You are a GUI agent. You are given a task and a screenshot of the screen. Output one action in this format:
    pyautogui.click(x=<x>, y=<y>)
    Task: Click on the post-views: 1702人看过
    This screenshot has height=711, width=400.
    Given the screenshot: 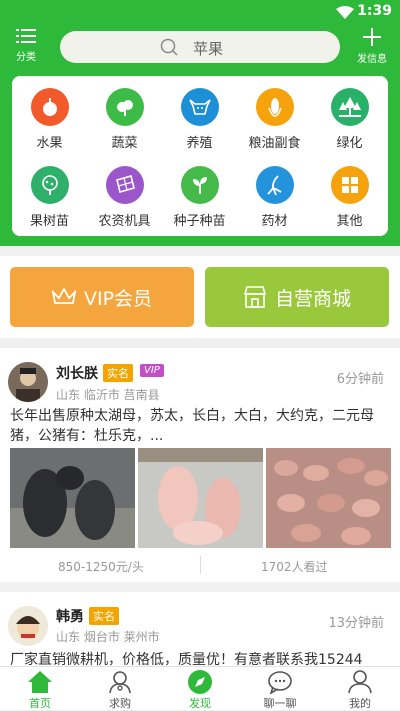 What is the action you would take?
    pyautogui.click(x=294, y=567)
    